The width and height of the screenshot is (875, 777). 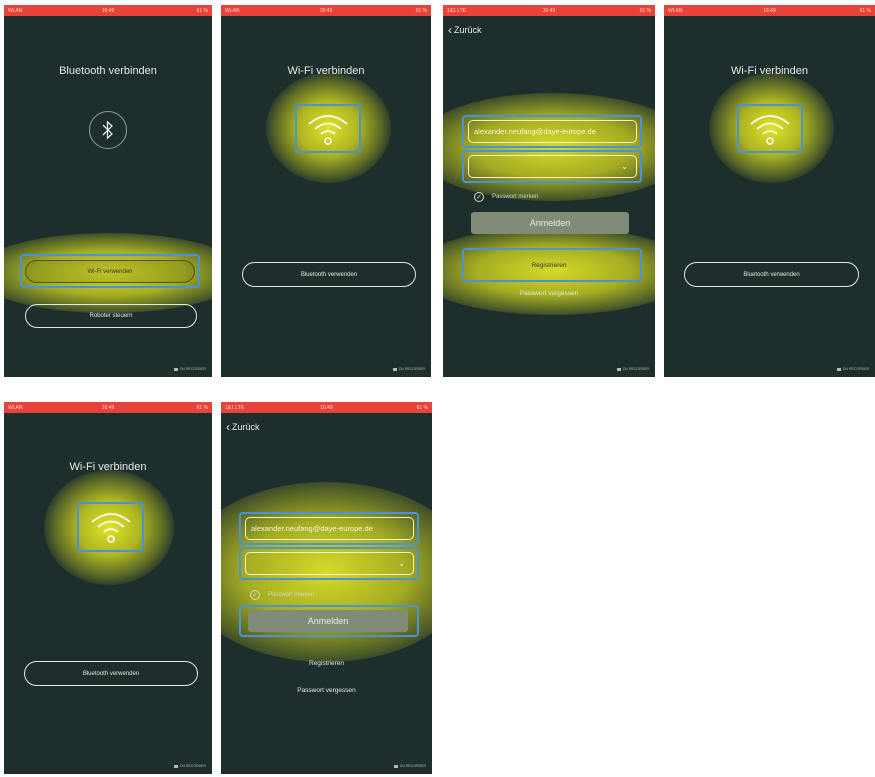 What do you see at coordinates (110, 271) in the screenshot?
I see `use-wifi-button: Wi-Fi verwenden` at bounding box center [110, 271].